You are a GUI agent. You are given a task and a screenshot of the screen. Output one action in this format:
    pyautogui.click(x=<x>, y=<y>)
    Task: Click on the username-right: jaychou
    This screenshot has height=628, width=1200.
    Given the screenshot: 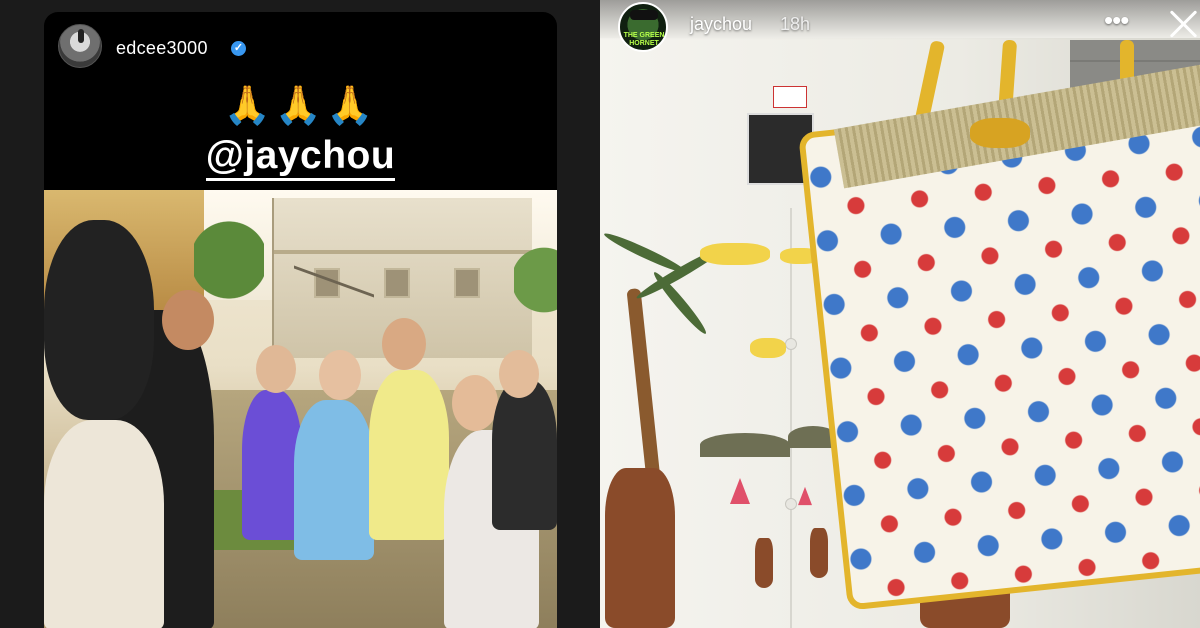 What is the action you would take?
    pyautogui.click(x=721, y=24)
    